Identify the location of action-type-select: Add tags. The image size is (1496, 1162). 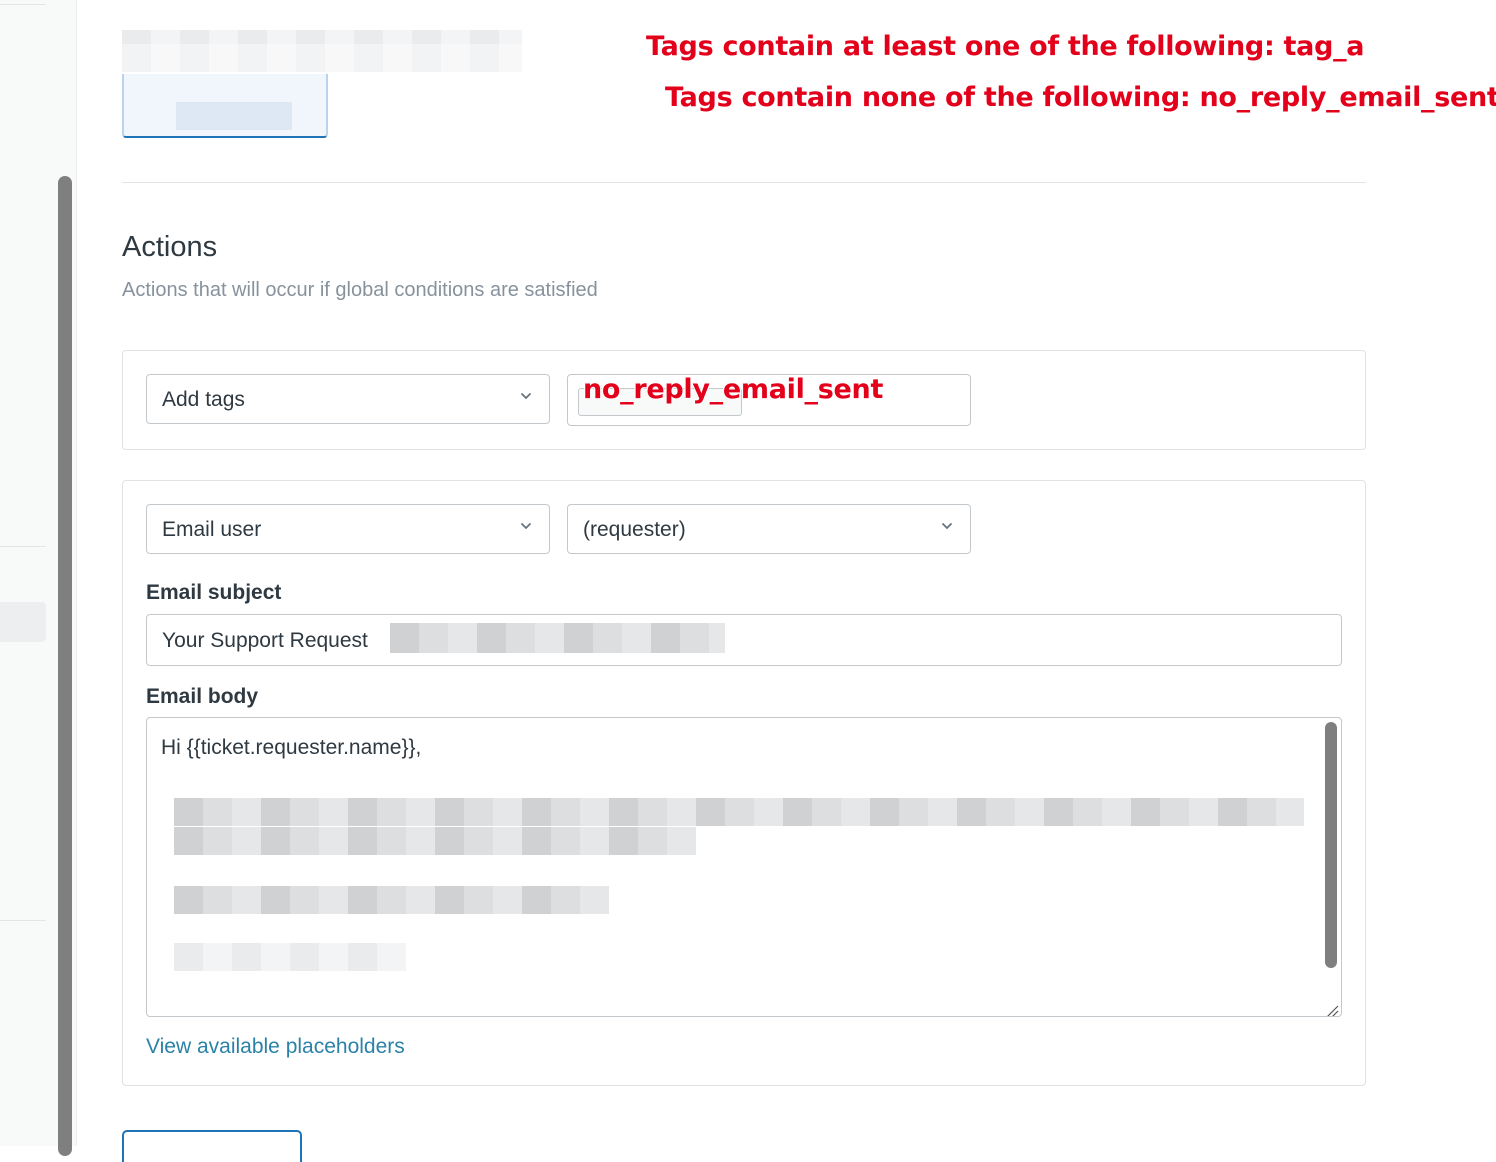
(348, 399).